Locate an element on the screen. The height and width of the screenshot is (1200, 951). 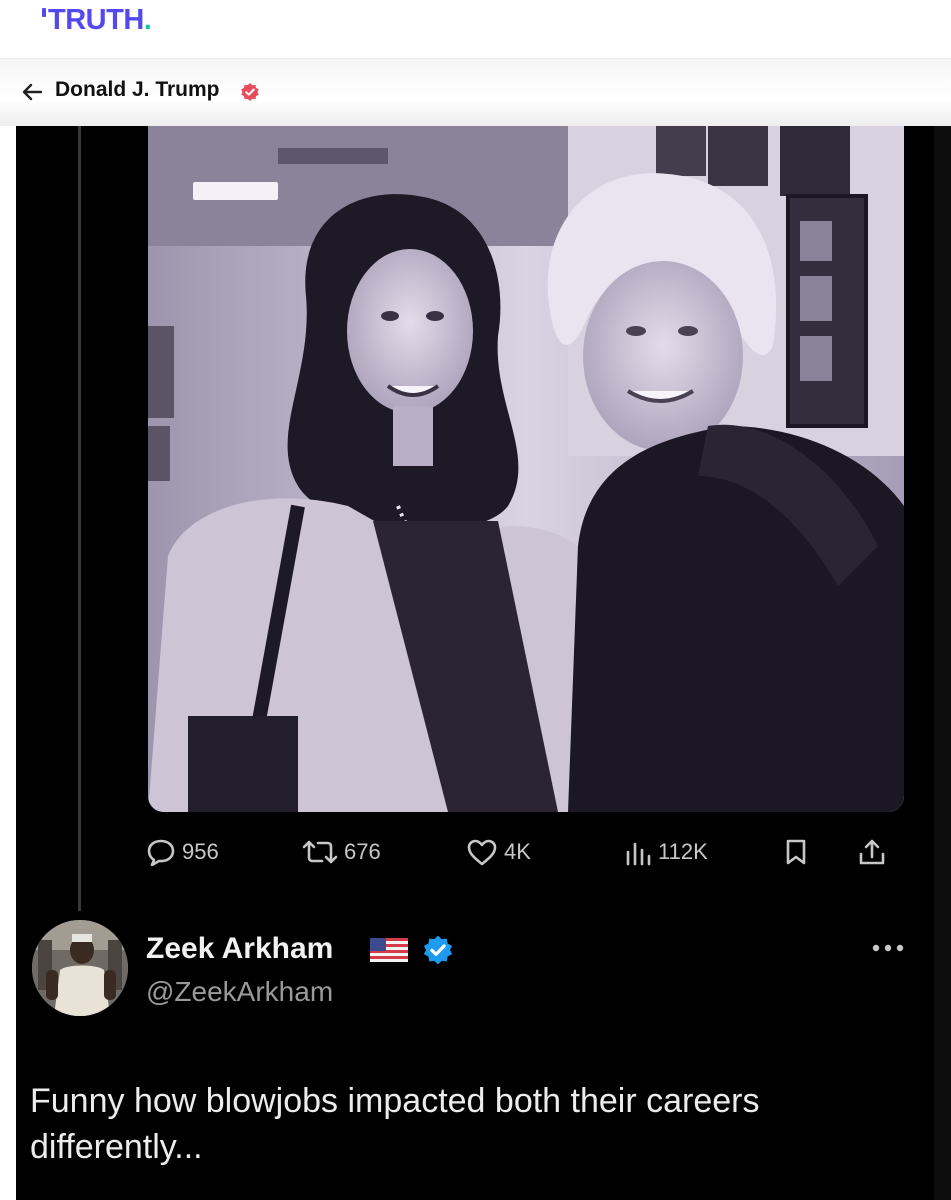
share-icon is located at coordinates (872, 852).